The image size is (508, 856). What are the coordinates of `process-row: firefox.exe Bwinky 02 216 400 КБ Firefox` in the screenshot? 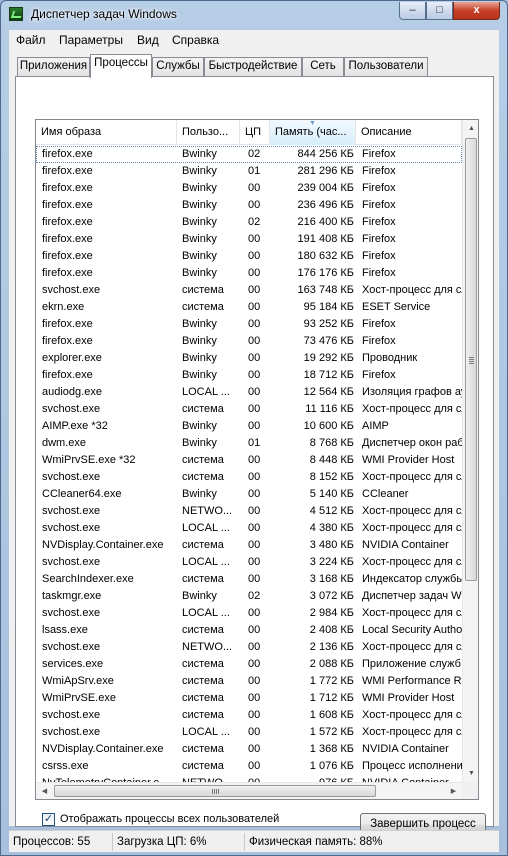 It's located at (249, 222).